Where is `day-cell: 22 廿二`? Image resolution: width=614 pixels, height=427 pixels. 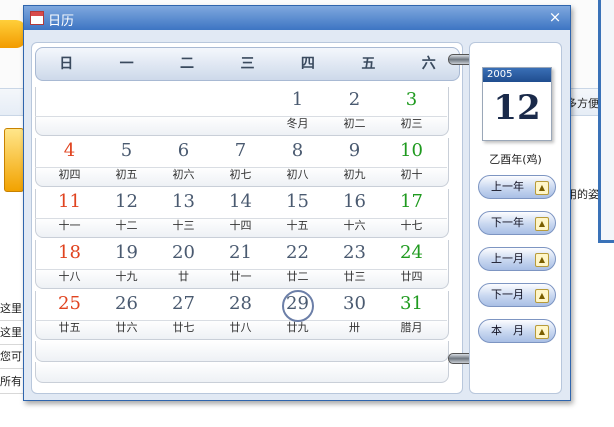 day-cell: 22 廿二 is located at coordinates (297, 264).